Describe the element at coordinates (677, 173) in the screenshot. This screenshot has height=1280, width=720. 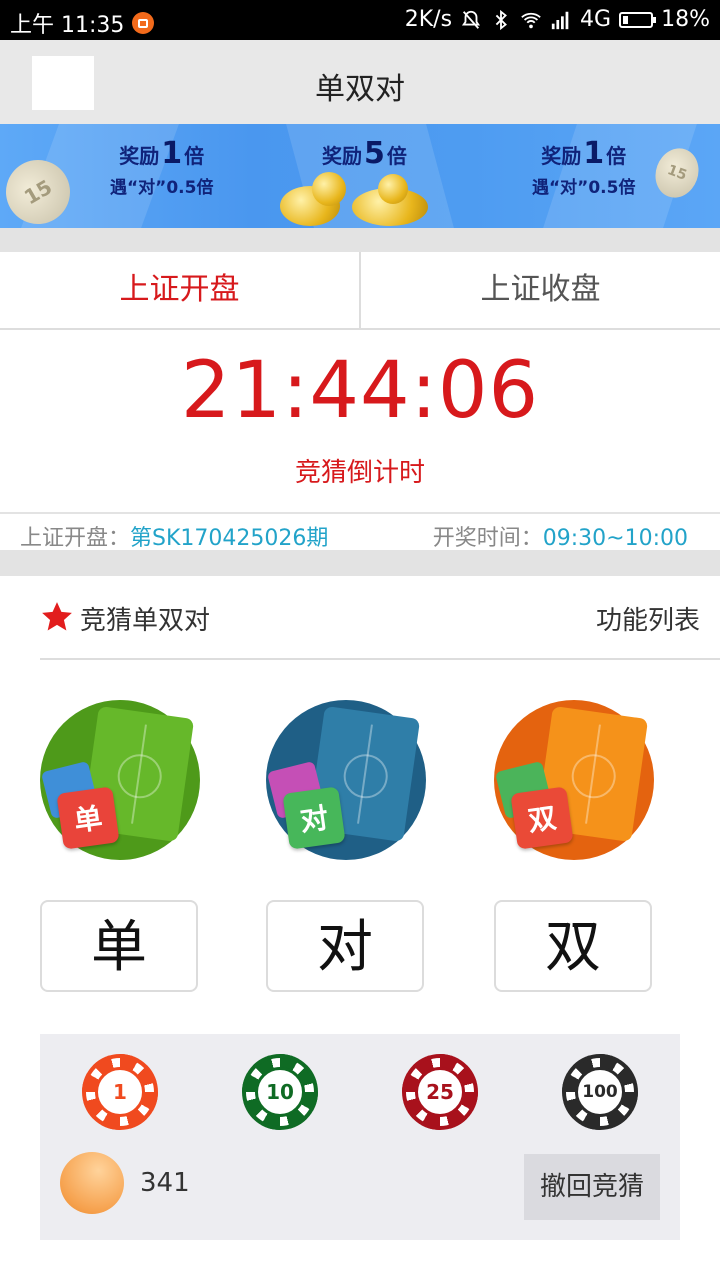
I see `coin-right-text: 15` at that location.